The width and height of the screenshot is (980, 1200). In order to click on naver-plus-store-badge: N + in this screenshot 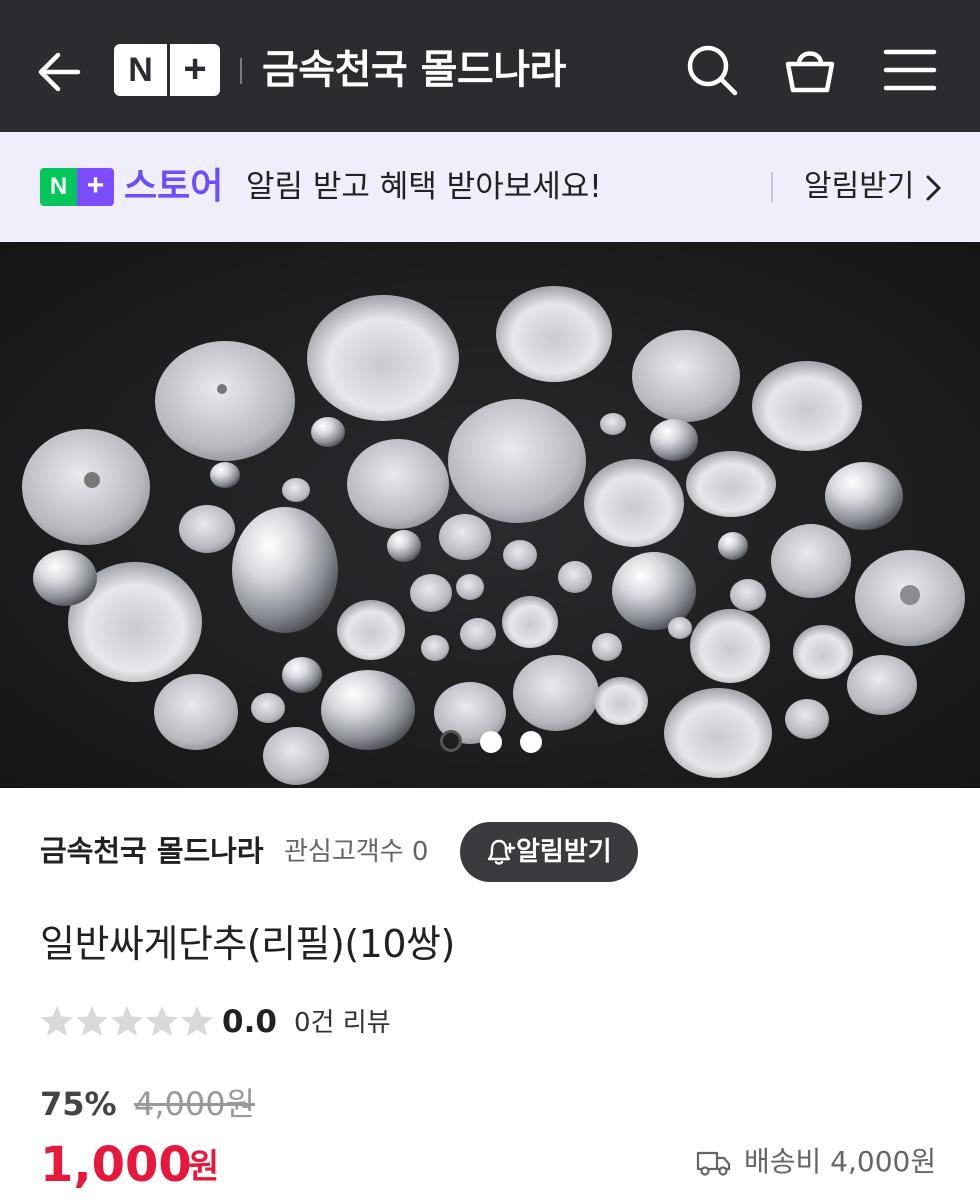, I will do `click(77, 187)`.